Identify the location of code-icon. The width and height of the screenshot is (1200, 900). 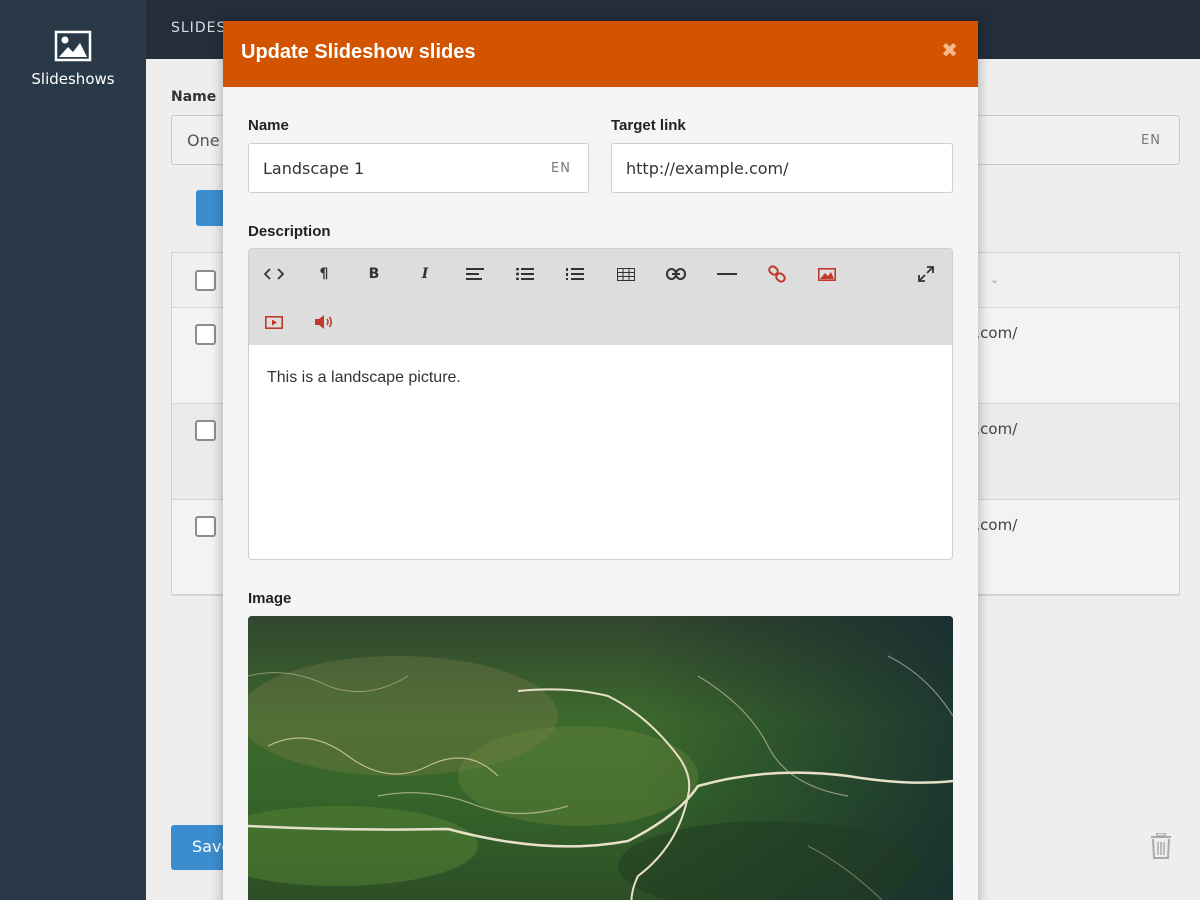
(274, 274).